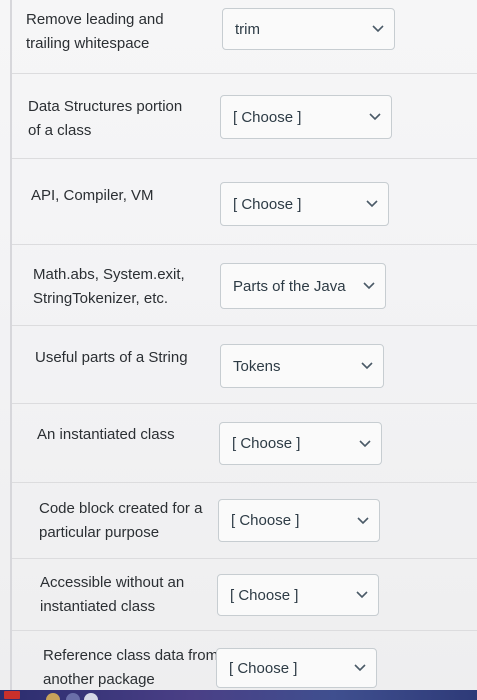 The height and width of the screenshot is (700, 477). What do you see at coordinates (247, 29) in the screenshot?
I see `dropdown-value: trim` at bounding box center [247, 29].